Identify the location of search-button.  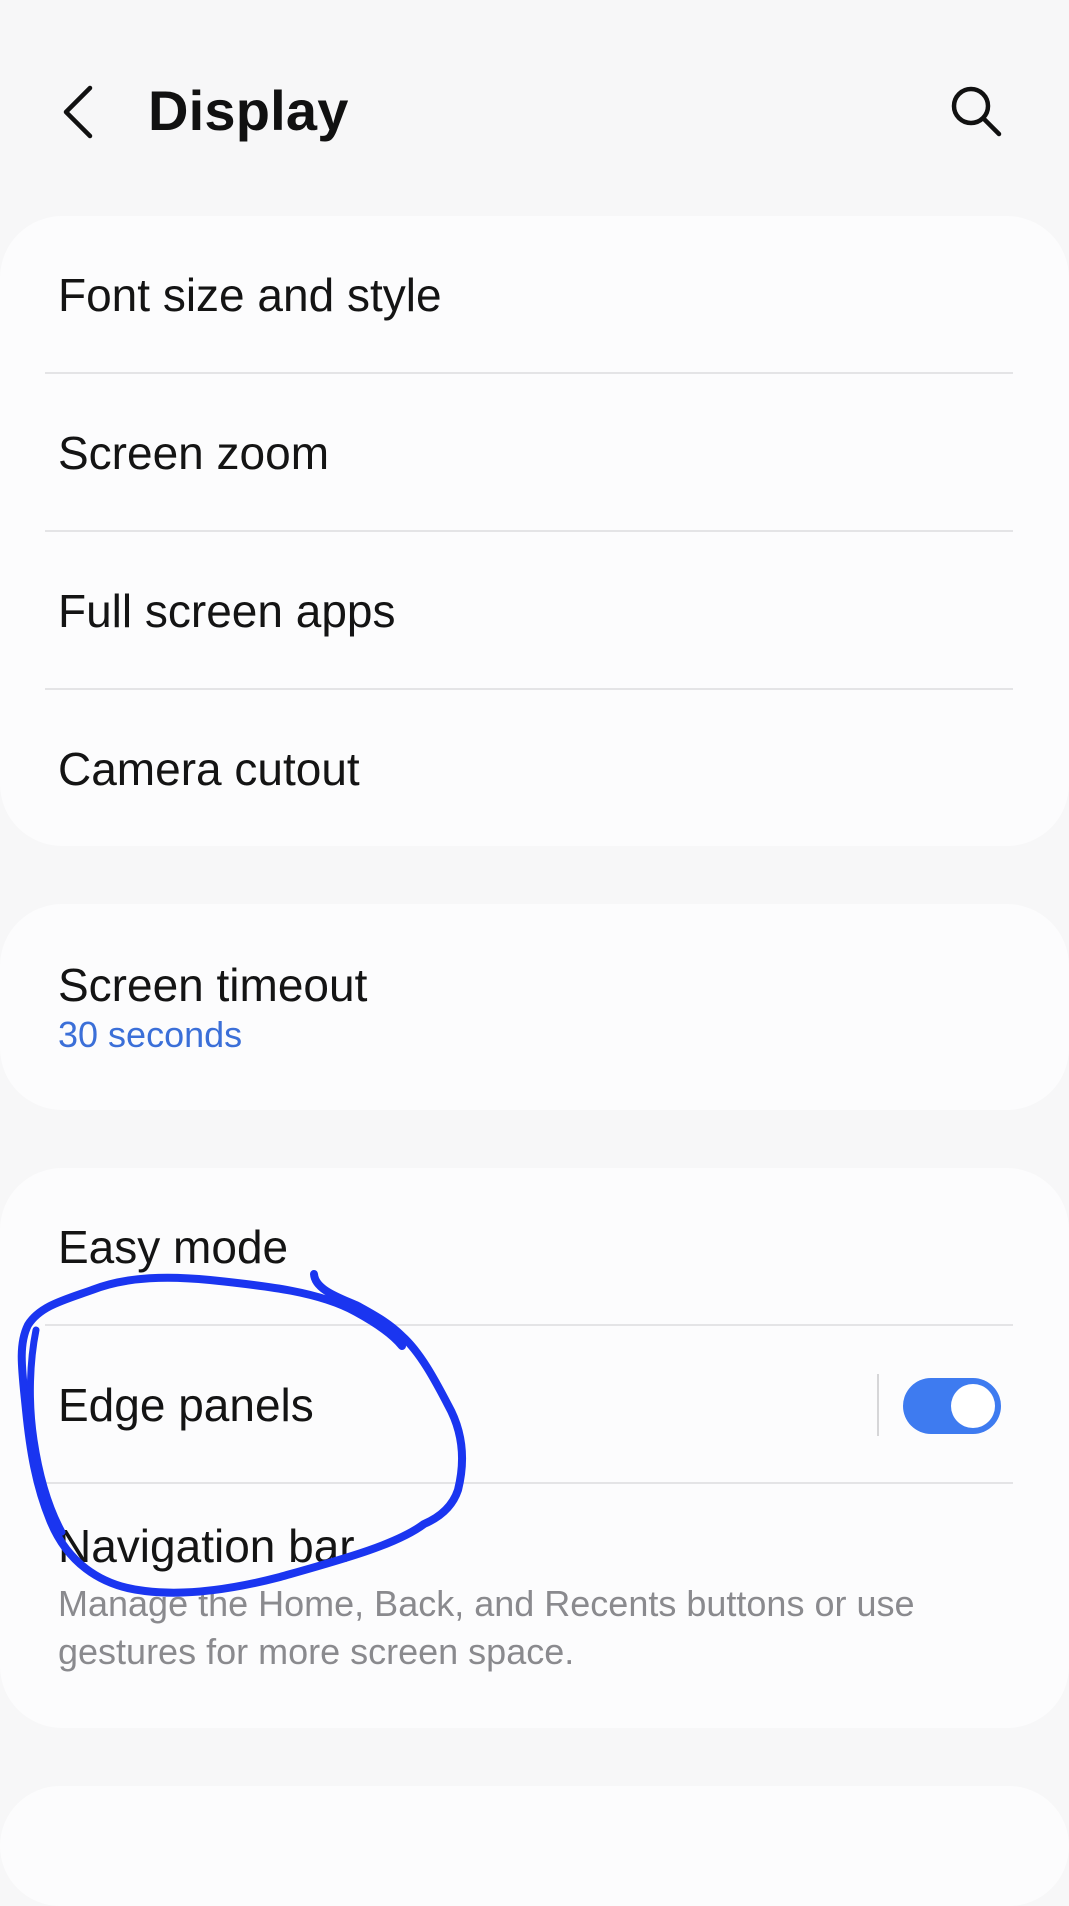
(976, 111).